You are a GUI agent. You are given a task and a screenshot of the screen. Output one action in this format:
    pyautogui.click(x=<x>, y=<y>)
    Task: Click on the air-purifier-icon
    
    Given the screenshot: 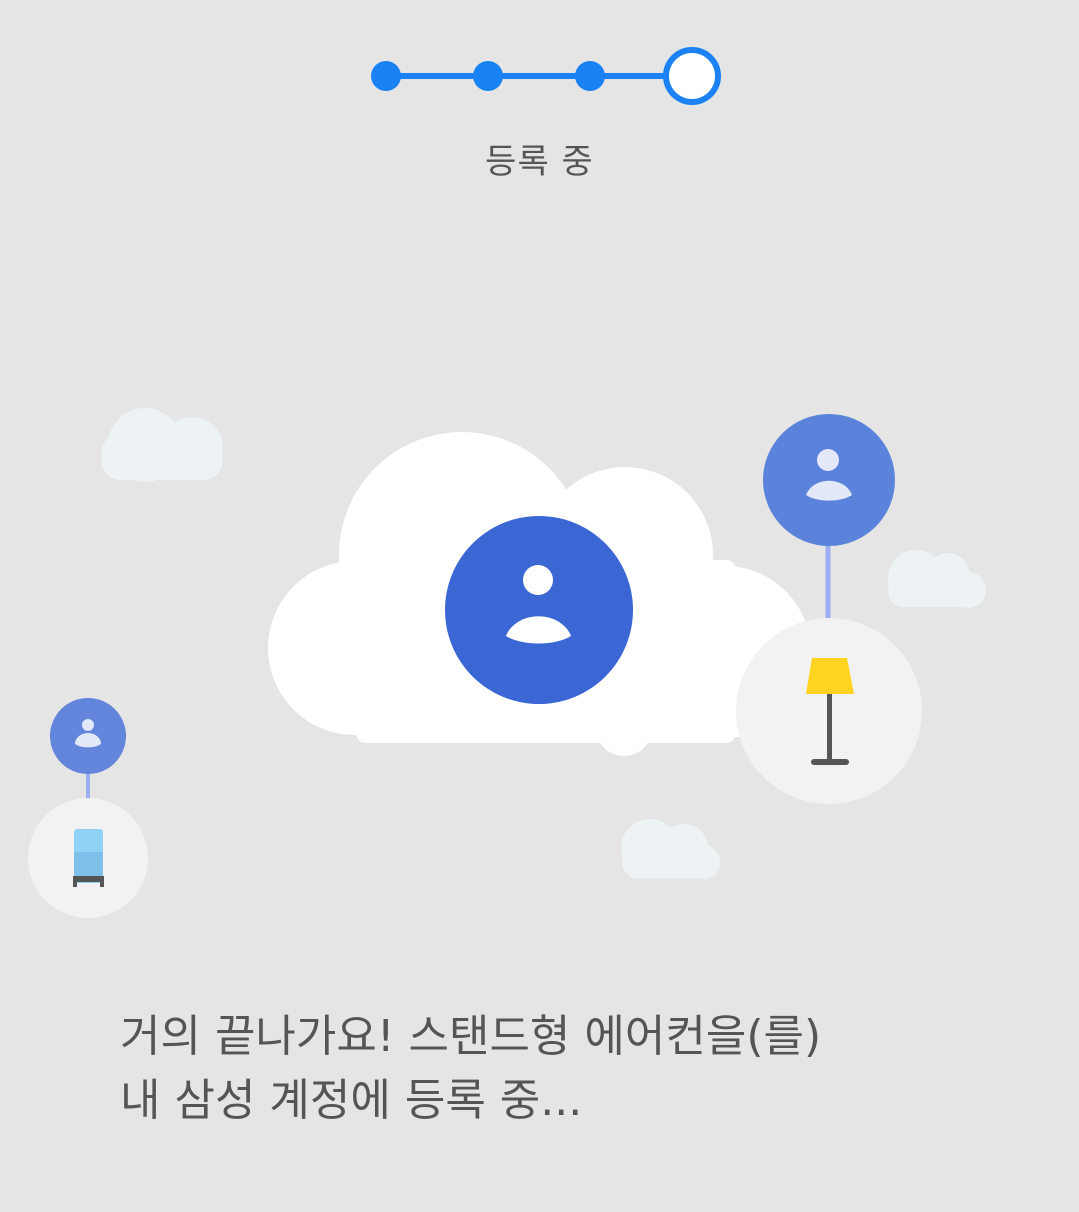 What is the action you would take?
    pyautogui.click(x=88, y=858)
    